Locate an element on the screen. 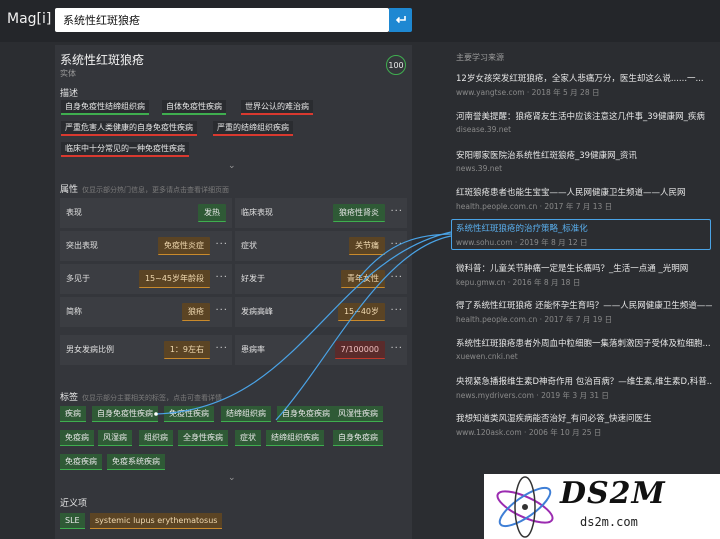 The height and width of the screenshot is (539, 720). attributes-label: 属性 仅显示部分热门信息，更多请点击查看详细页面 is located at coordinates (144, 188).